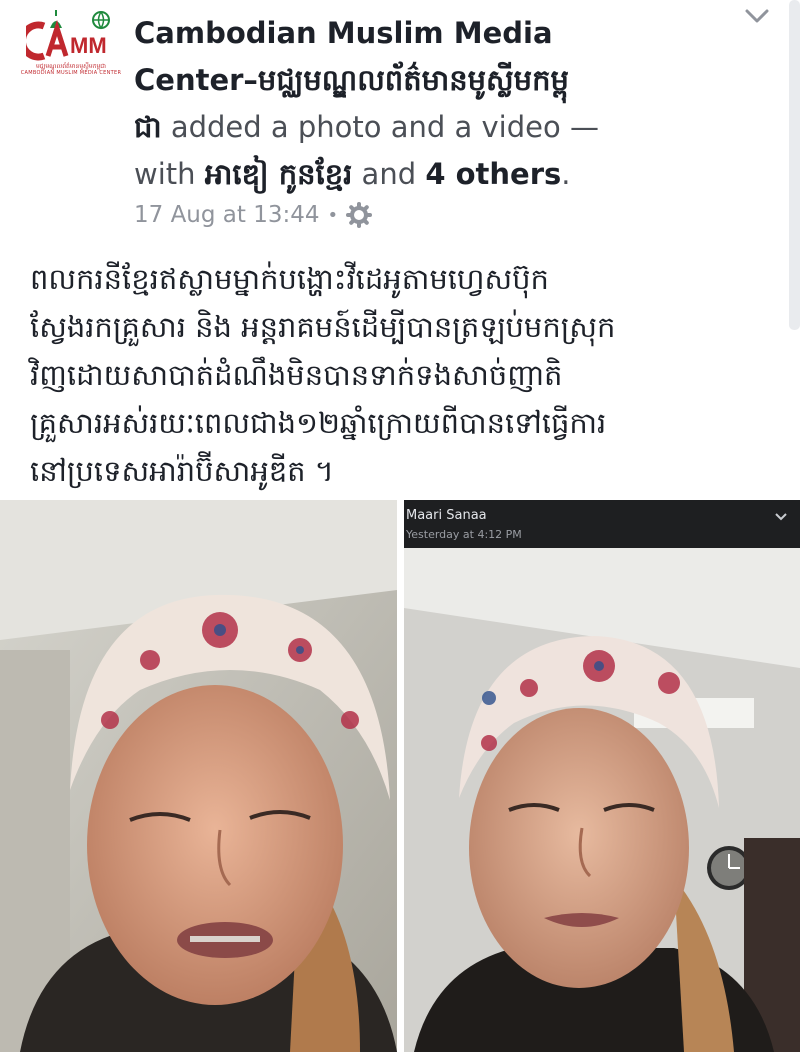 The image size is (800, 1052). Describe the element at coordinates (602, 524) in the screenshot. I see `video-chat-header: Maari Sanaa Yesterday at 4:12 PM` at that location.